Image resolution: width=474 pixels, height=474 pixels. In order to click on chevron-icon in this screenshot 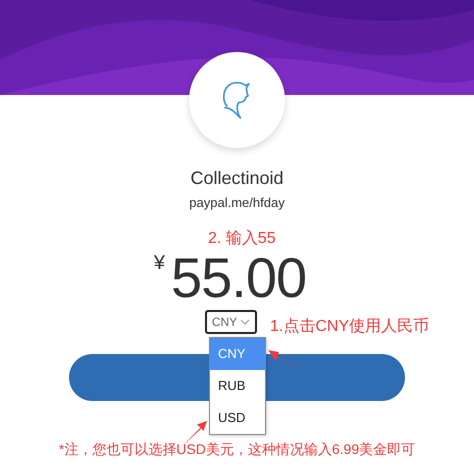, I will do `click(245, 322)`.